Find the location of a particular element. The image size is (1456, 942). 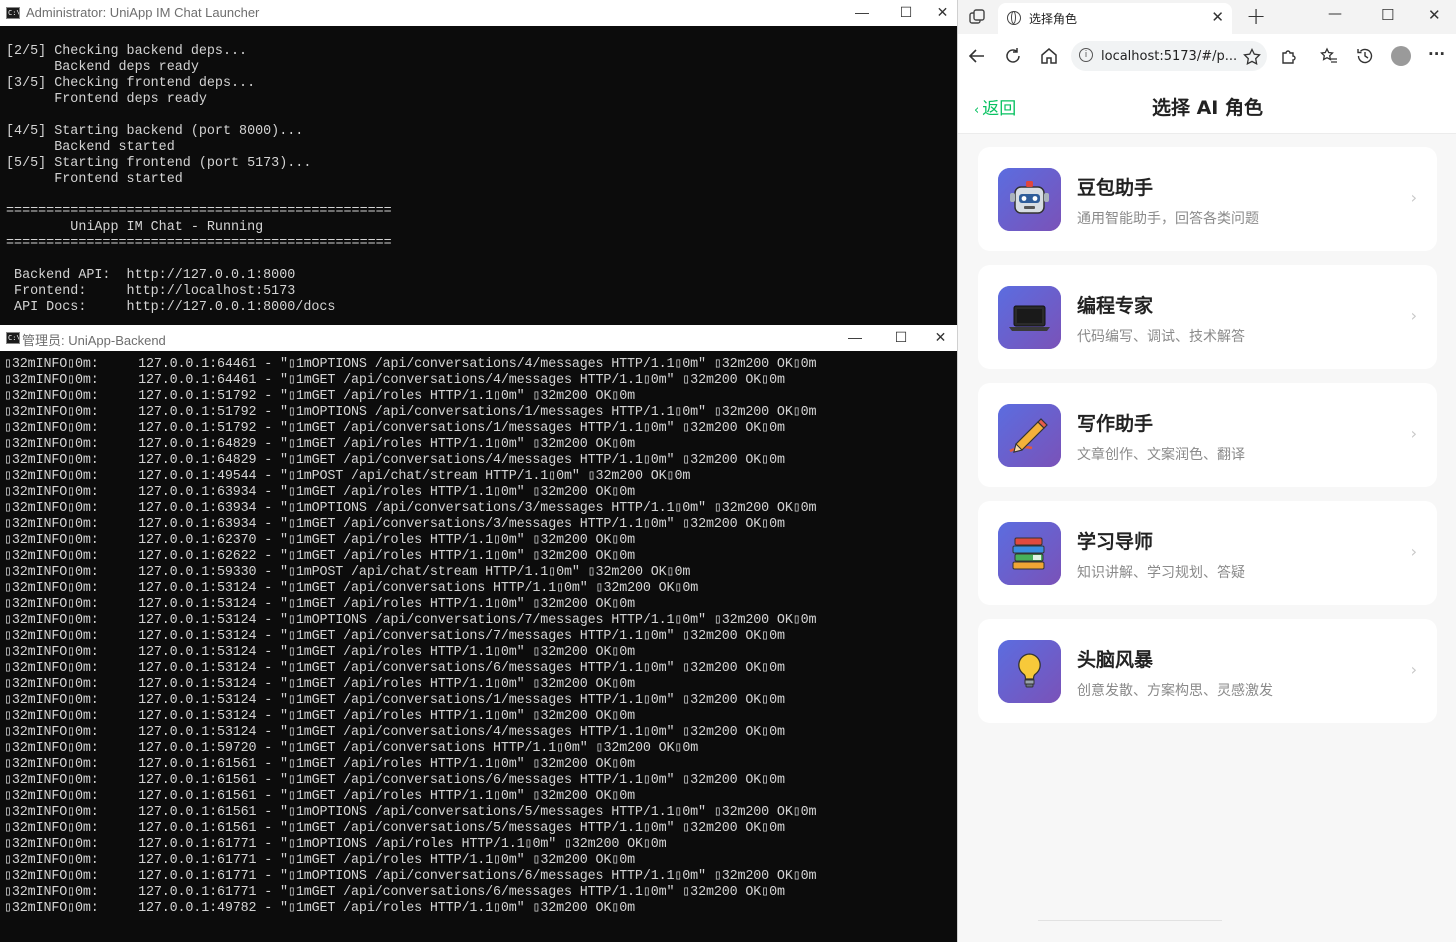

close-icon: ✕ is located at coordinates (1217, 17).